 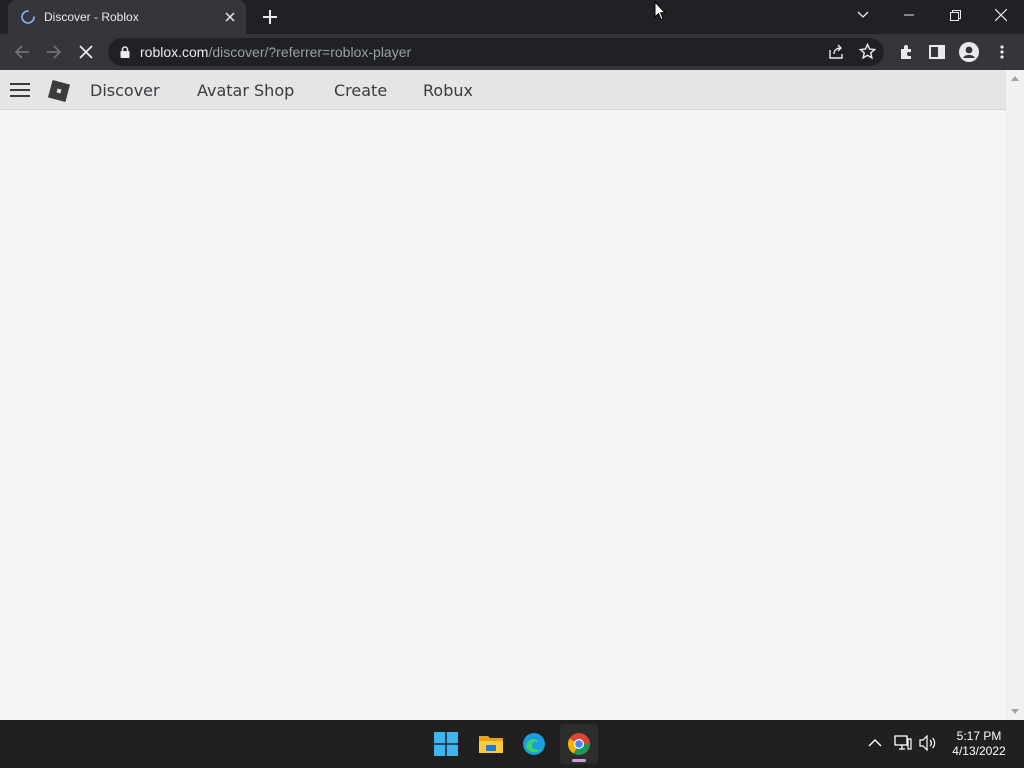 What do you see at coordinates (1001, 15) in the screenshot?
I see `close-window-button` at bounding box center [1001, 15].